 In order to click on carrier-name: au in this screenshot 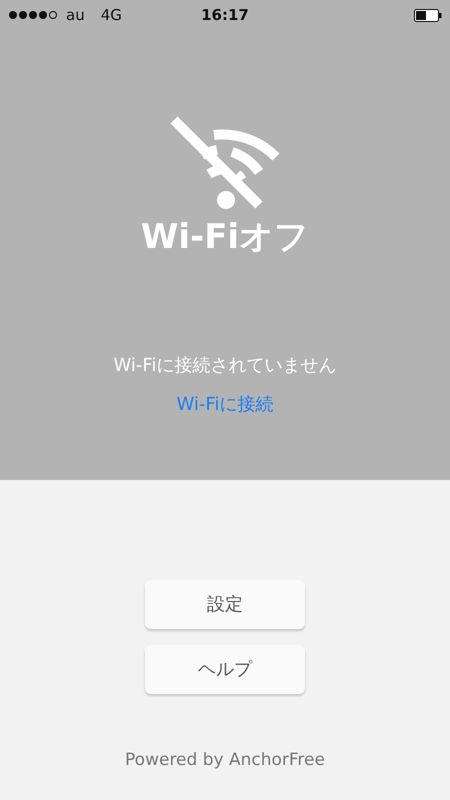, I will do `click(75, 15)`.